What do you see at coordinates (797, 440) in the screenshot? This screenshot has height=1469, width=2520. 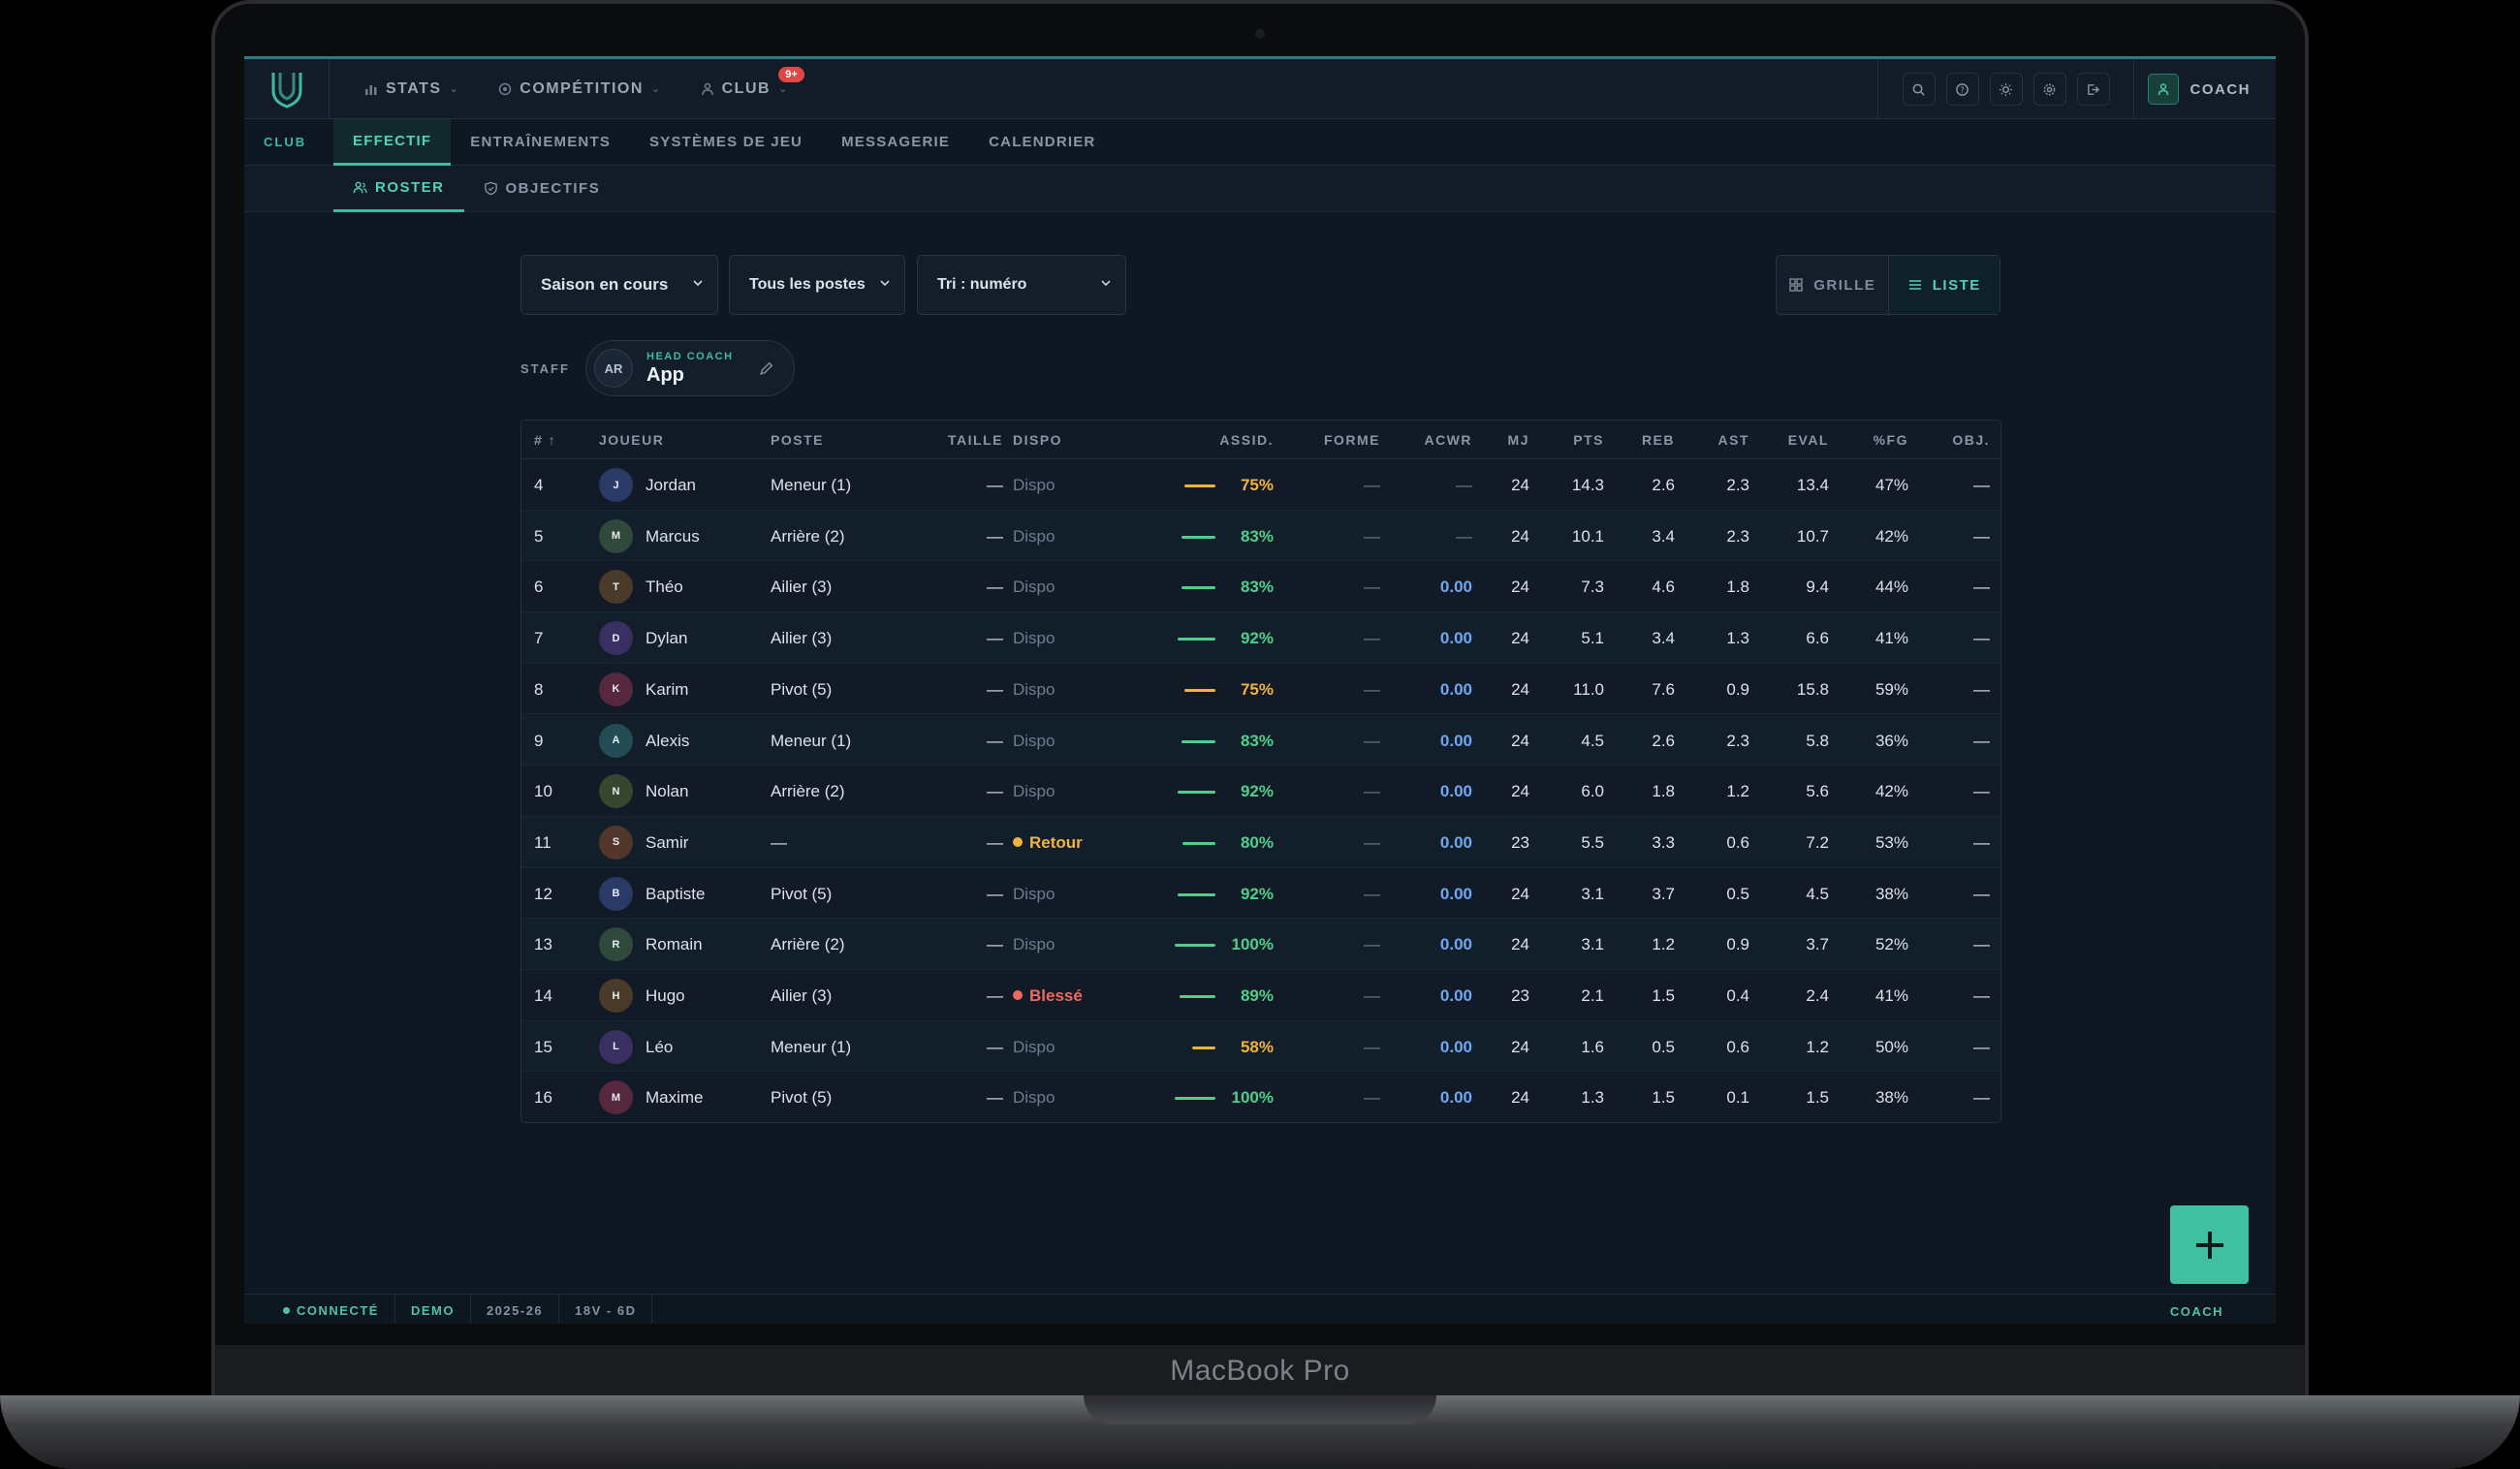 I see `col-position: POSTE` at bounding box center [797, 440].